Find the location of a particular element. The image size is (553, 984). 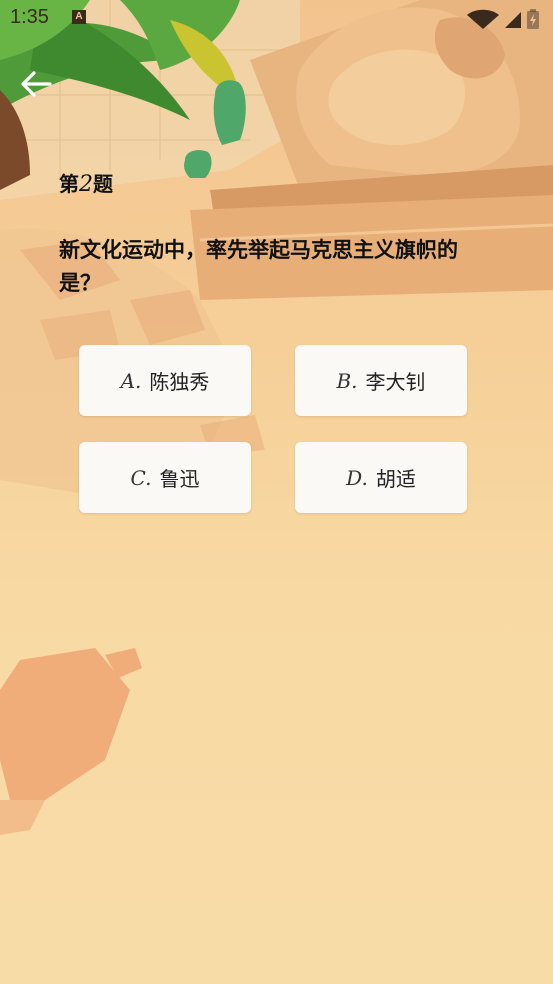

question-number-value: 2 is located at coordinates (86, 184).